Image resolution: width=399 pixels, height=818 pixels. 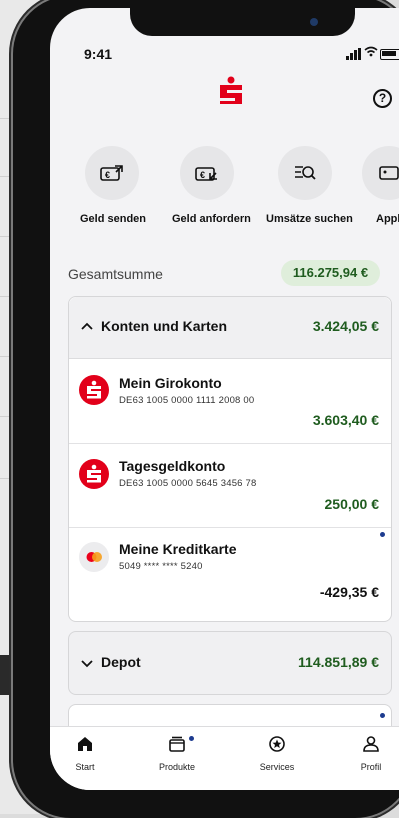 What do you see at coordinates (231, 90) in the screenshot?
I see `sparkasse-logo` at bounding box center [231, 90].